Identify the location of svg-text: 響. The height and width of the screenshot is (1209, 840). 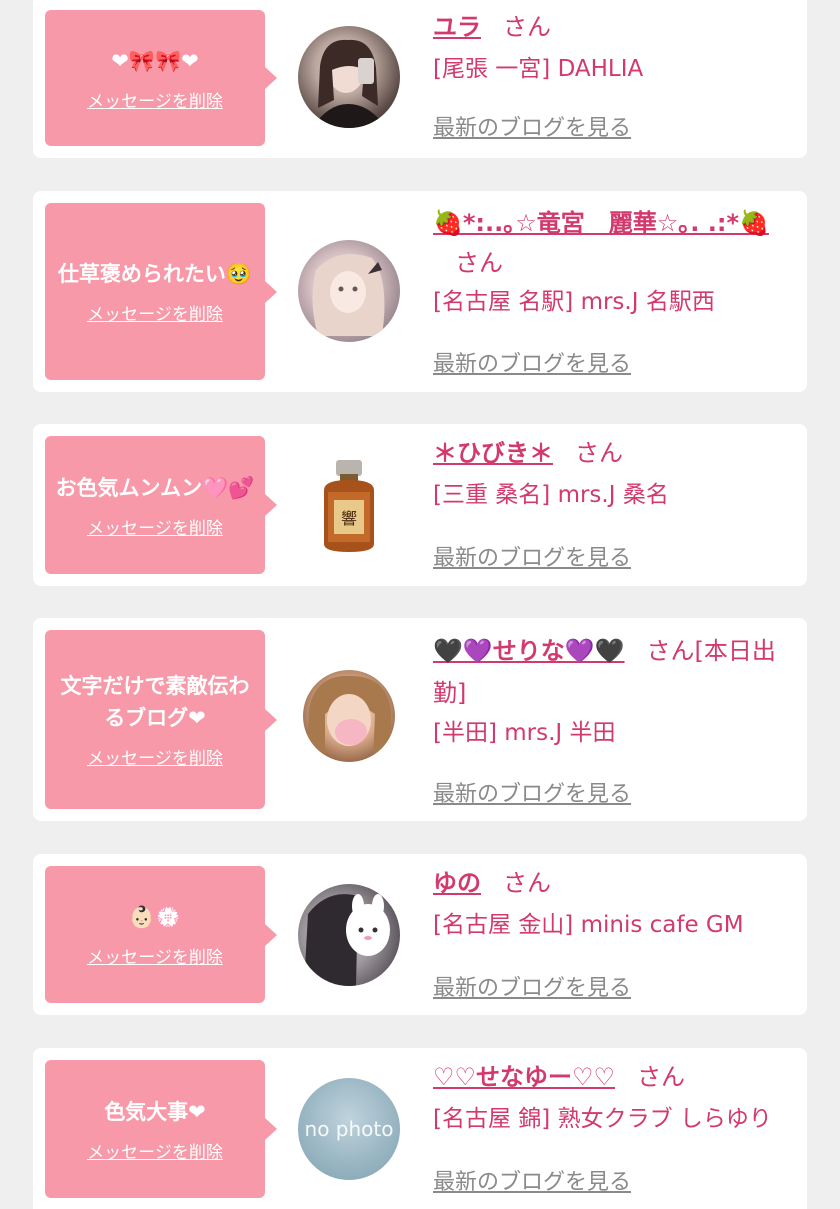
(349, 518).